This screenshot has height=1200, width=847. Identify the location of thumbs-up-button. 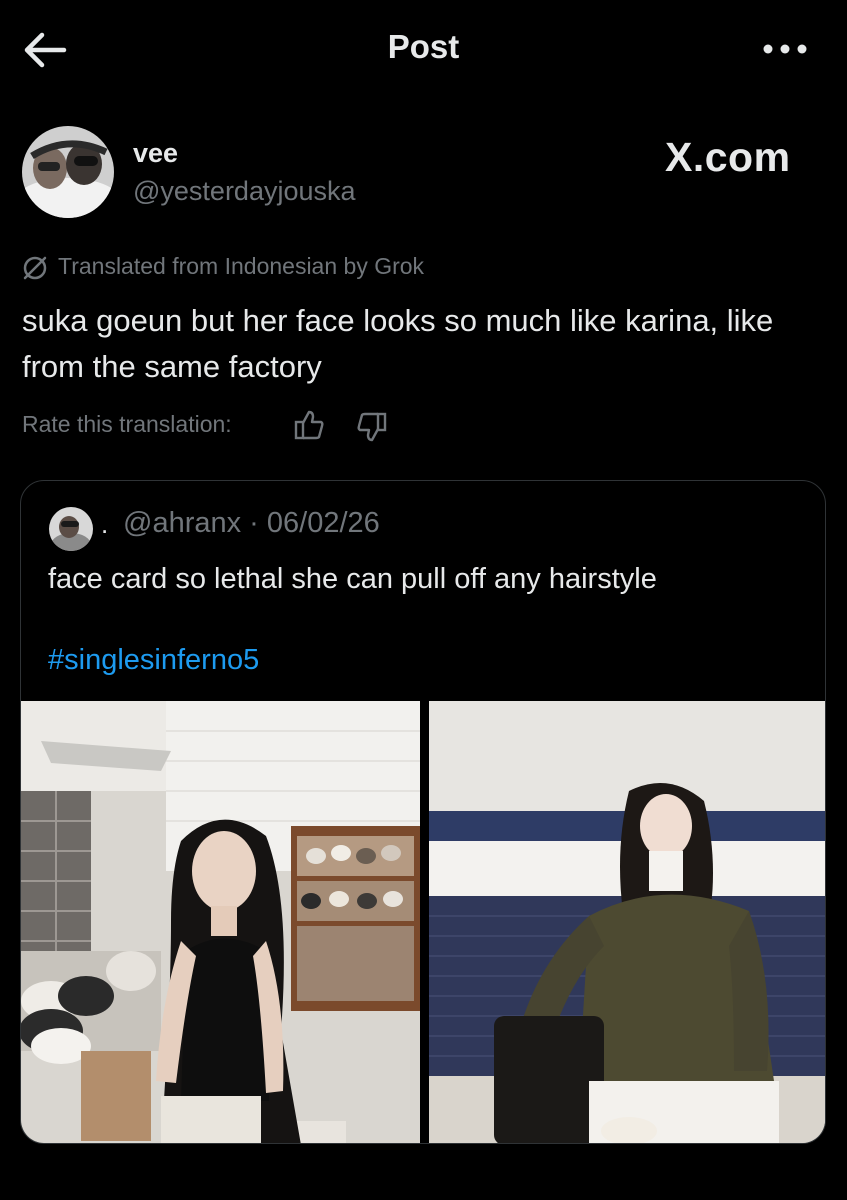
(309, 425).